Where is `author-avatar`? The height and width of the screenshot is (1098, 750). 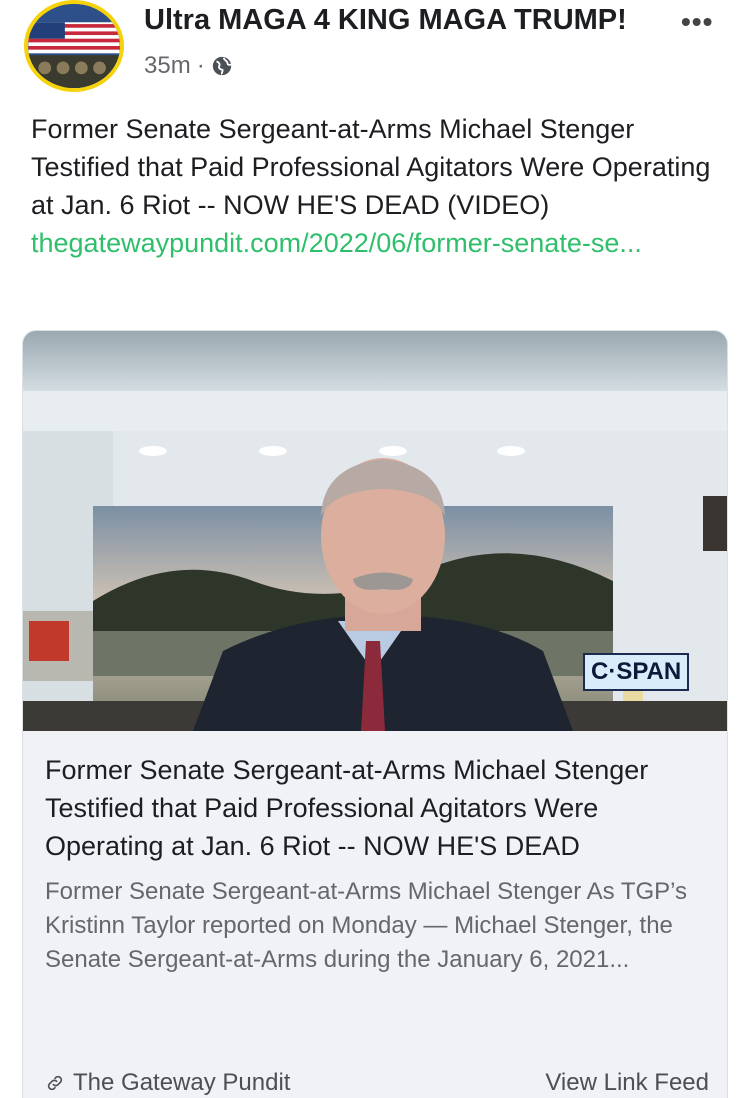 author-avatar is located at coordinates (74, 46).